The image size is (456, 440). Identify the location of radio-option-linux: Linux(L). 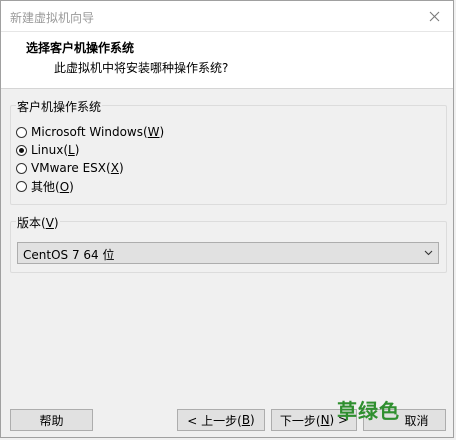
(47, 150).